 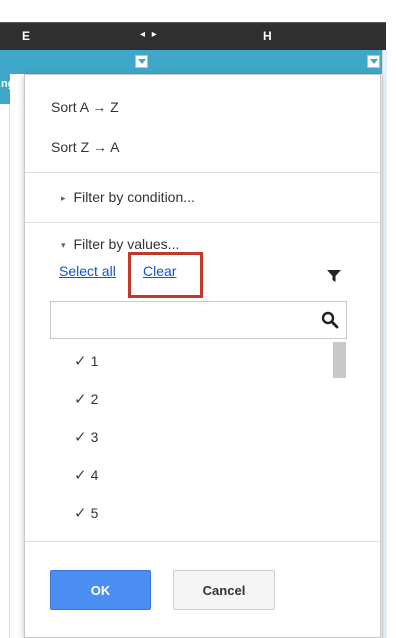 I want to click on value-item-4: ✓ 4, so click(x=86, y=475).